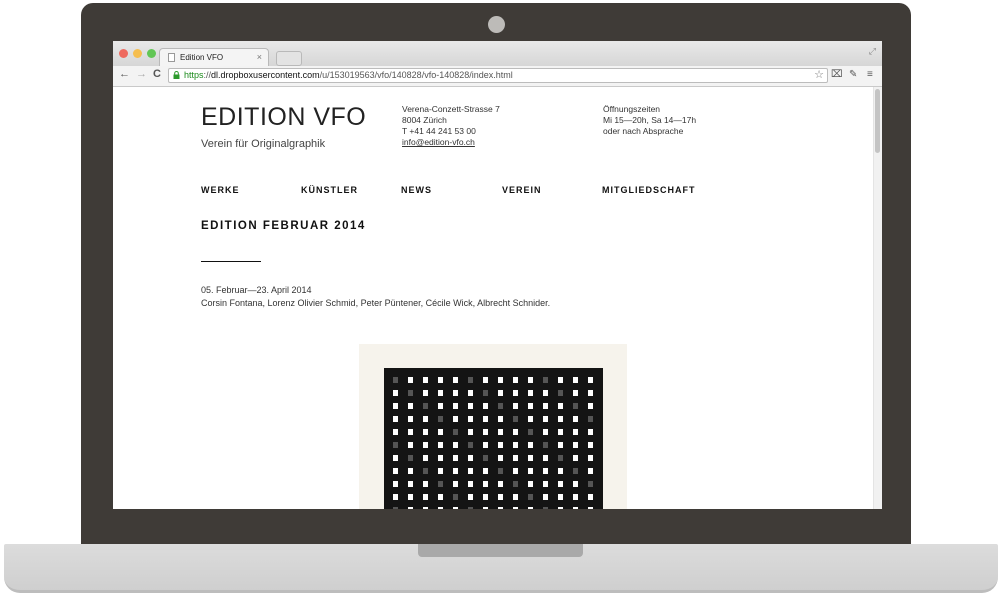  What do you see at coordinates (632, 109) in the screenshot?
I see `hours-label: Öffnungszeiten` at bounding box center [632, 109].